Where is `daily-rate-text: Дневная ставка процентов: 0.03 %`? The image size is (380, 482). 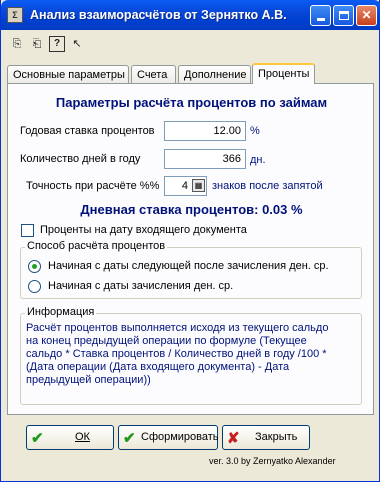
daily-rate-text: Дневная ставка процентов: 0.03 % is located at coordinates (191, 209).